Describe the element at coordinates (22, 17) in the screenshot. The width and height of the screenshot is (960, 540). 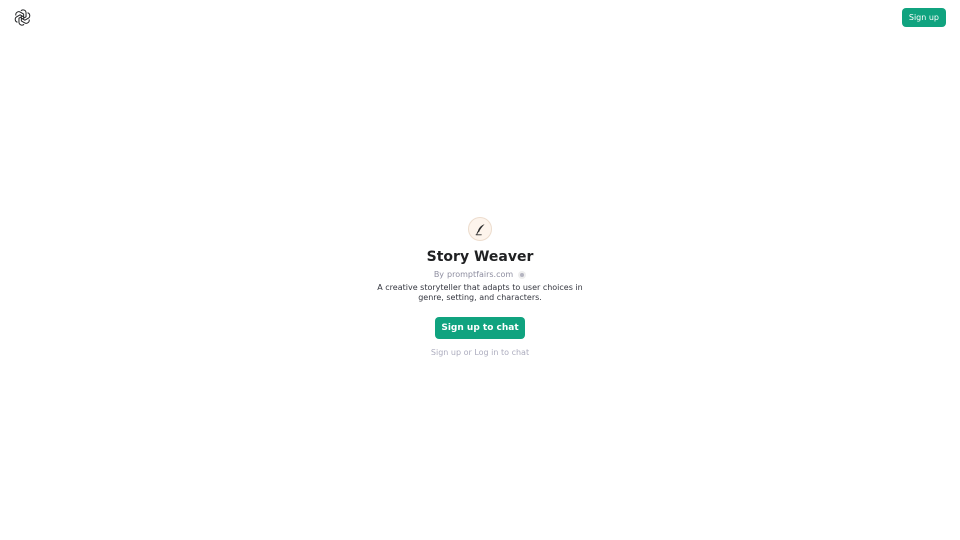
I see `openai-logo-icon` at that location.